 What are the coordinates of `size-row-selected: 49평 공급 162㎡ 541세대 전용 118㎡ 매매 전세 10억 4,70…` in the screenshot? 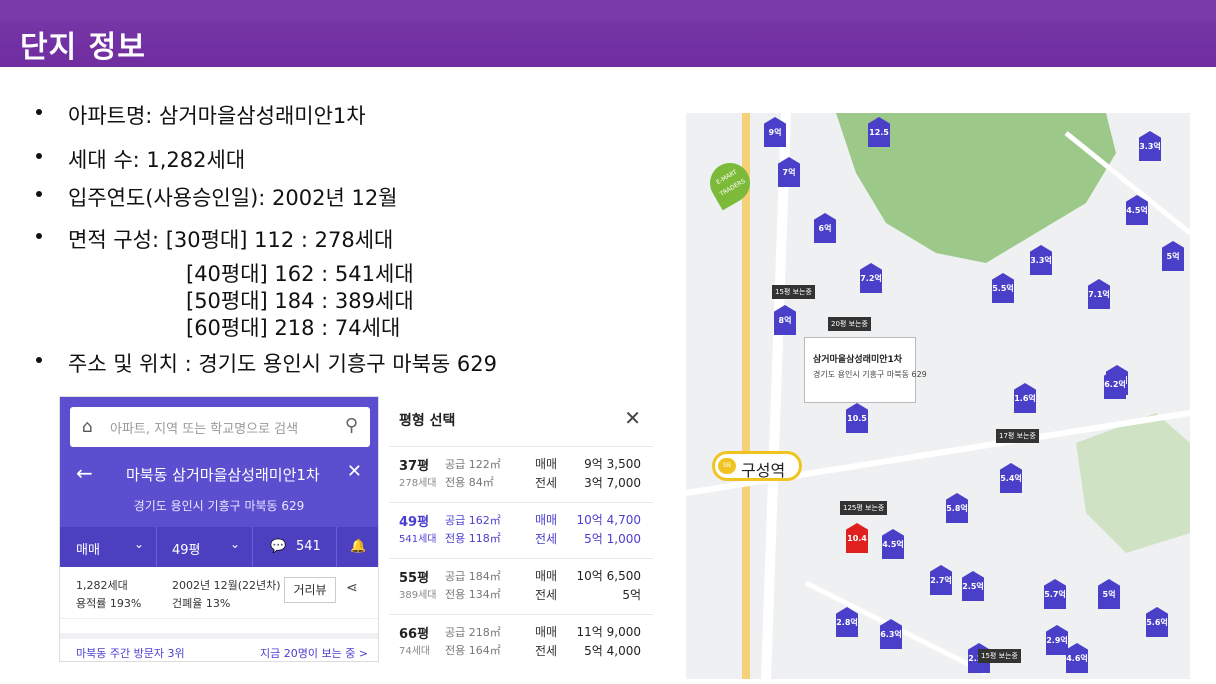 It's located at (521, 530).